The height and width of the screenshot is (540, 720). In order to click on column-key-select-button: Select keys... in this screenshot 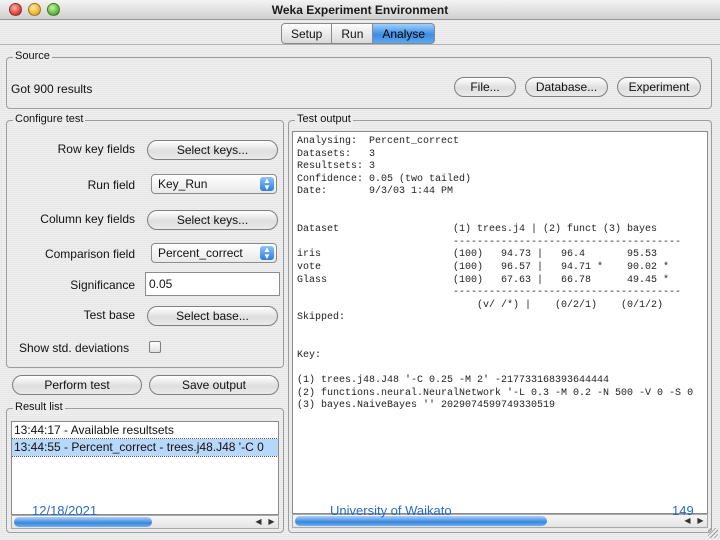, I will do `click(212, 220)`.